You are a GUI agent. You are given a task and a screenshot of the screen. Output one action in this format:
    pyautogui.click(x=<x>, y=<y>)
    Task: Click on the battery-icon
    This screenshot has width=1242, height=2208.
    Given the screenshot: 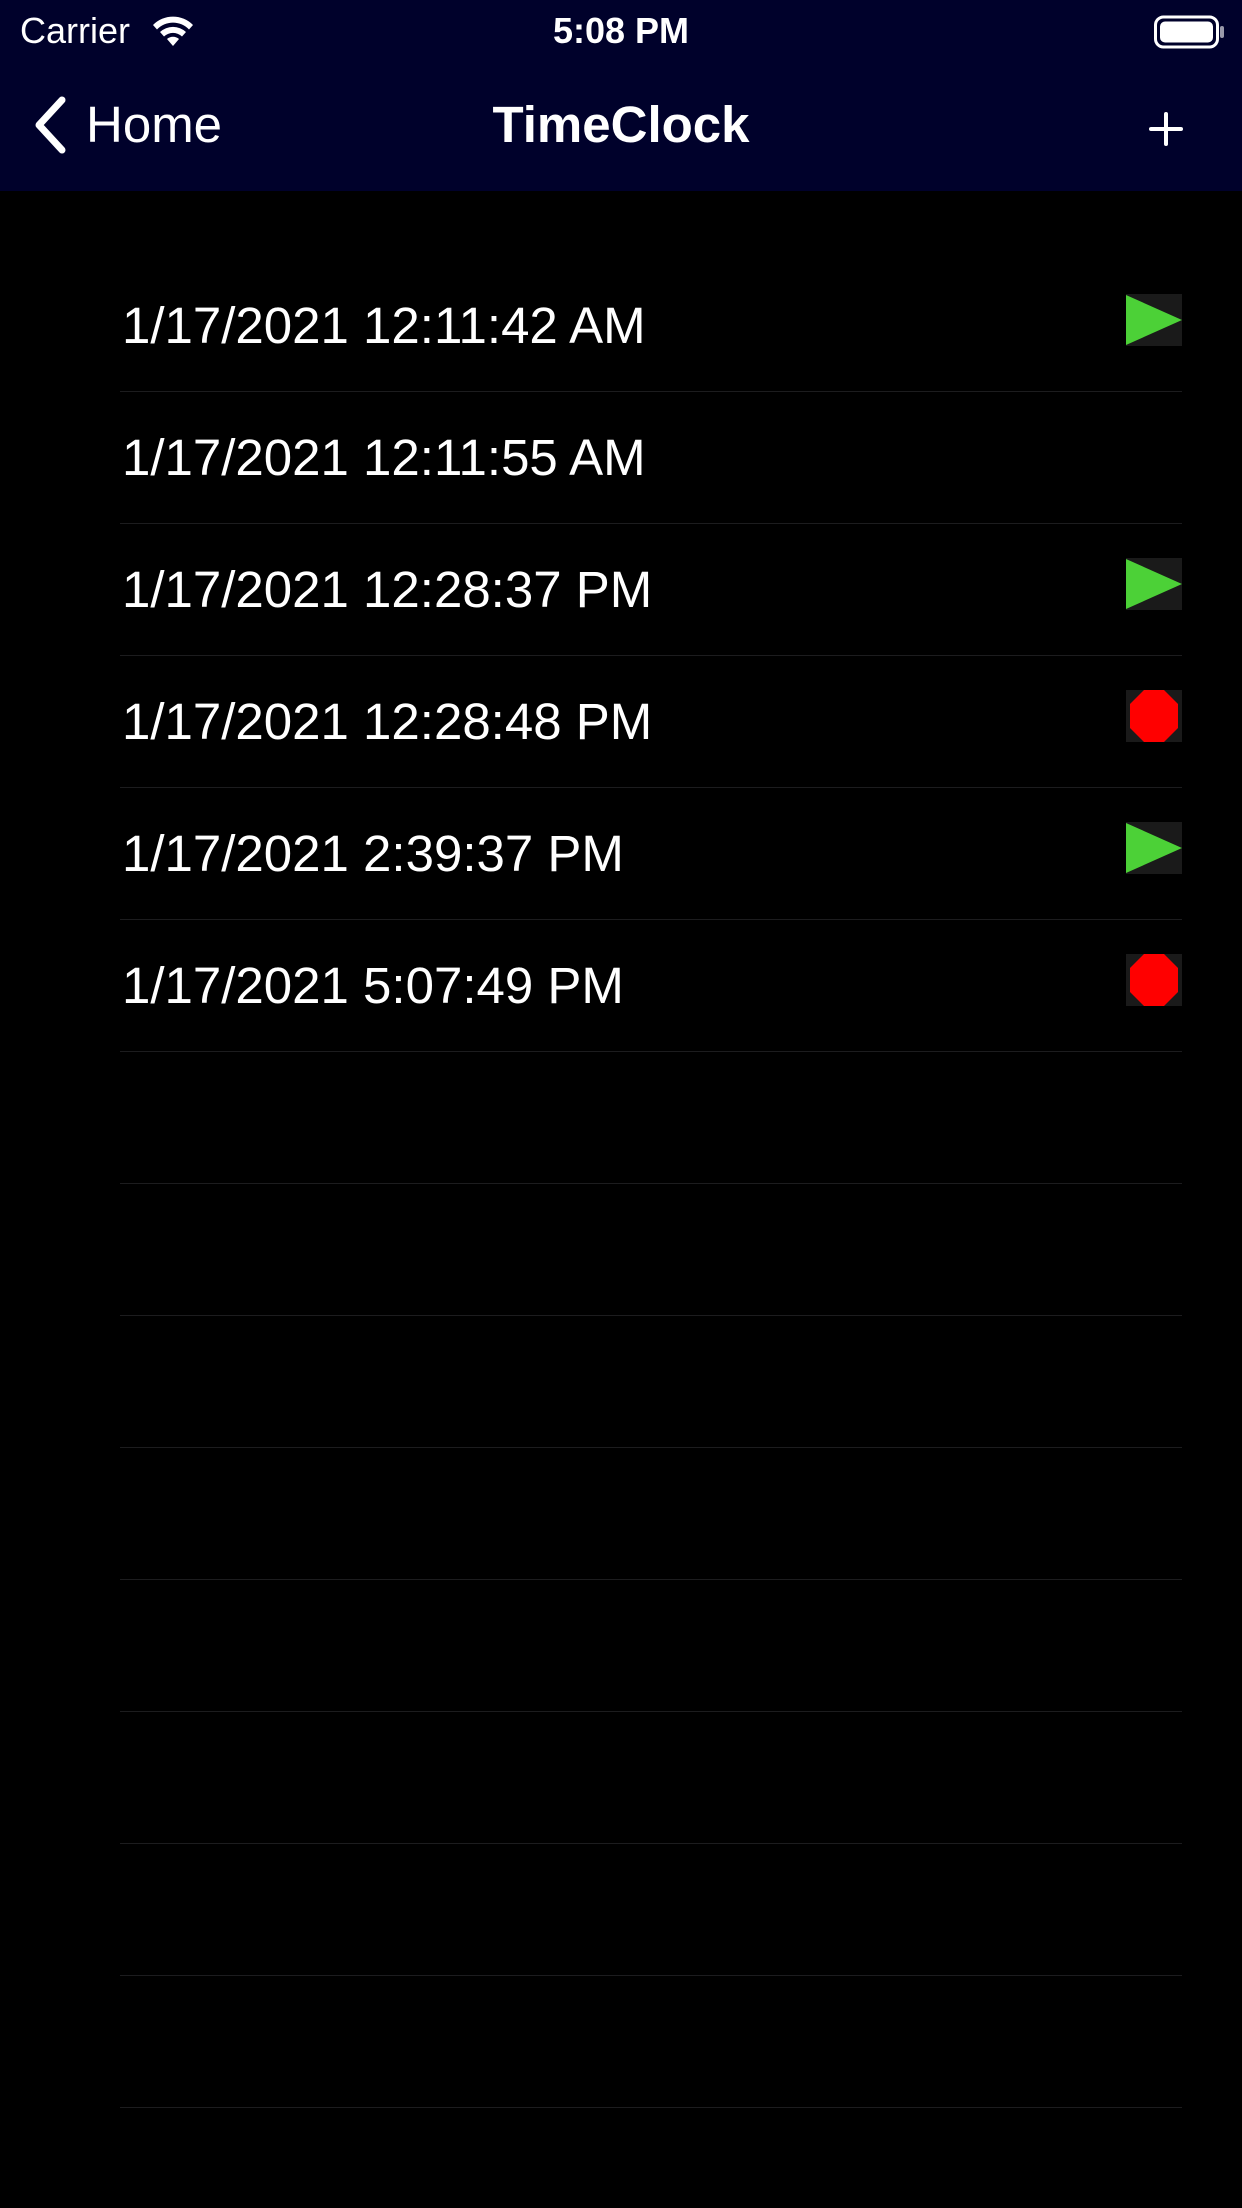 What is the action you would take?
    pyautogui.click(x=1189, y=32)
    